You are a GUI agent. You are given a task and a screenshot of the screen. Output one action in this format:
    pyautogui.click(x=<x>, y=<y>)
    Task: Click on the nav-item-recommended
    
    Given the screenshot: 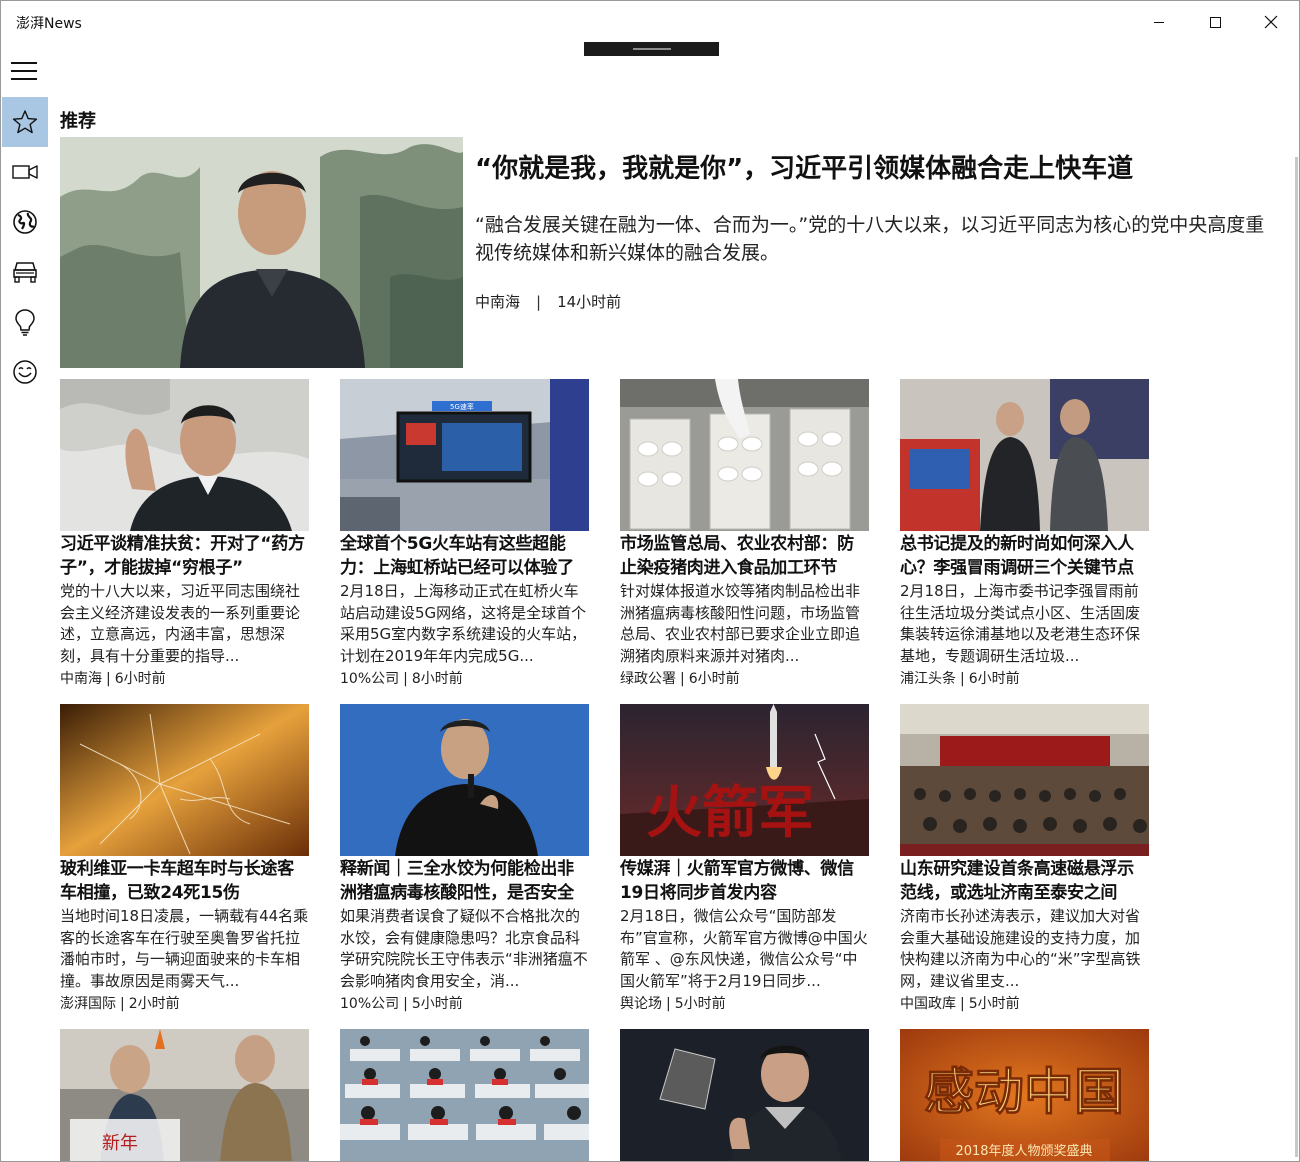 What is the action you would take?
    pyautogui.click(x=25, y=122)
    